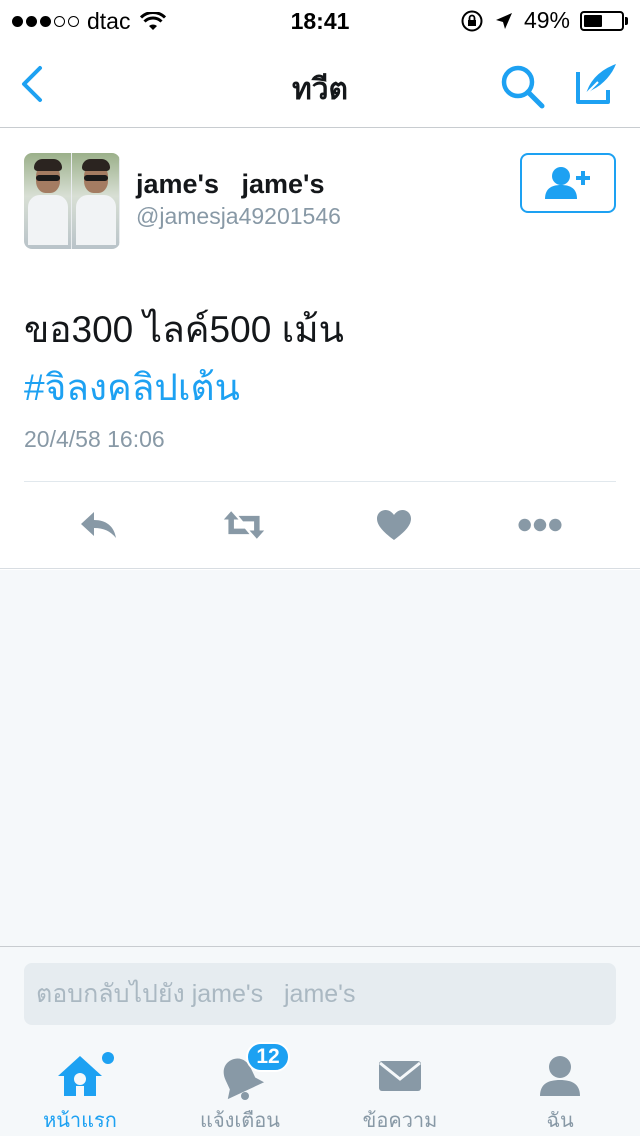 This screenshot has height=1136, width=640. I want to click on tab-me: ฉัน, so click(560, 1087).